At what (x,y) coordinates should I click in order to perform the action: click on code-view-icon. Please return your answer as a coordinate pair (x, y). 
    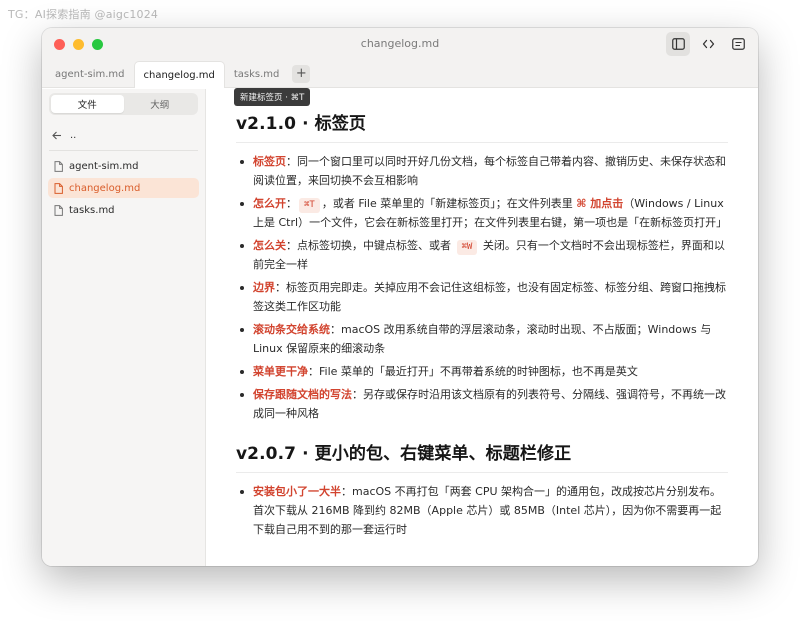
    Looking at the image, I should click on (708, 44).